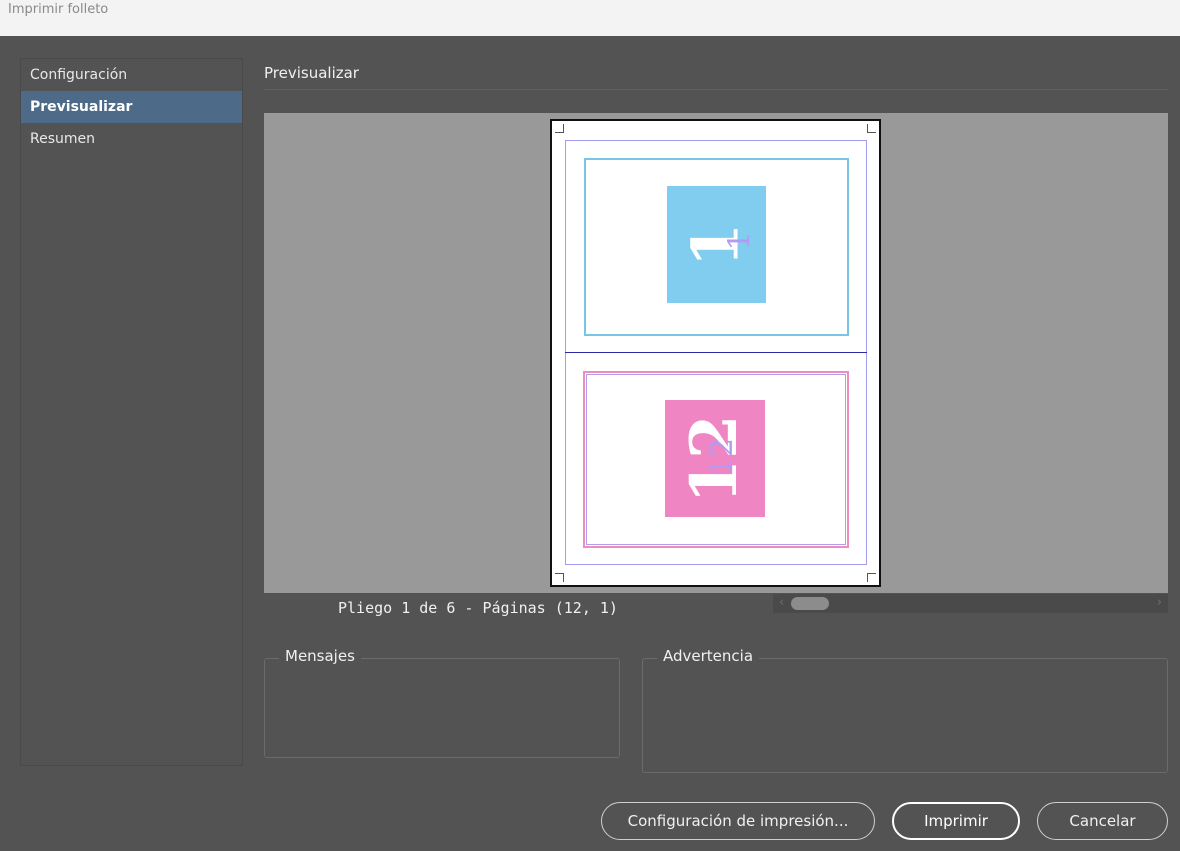  Describe the element at coordinates (810, 603) in the screenshot. I see `scroll-thumb` at that location.